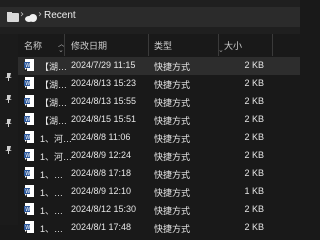 The width and height of the screenshot is (320, 240). What do you see at coordinates (31, 17) in the screenshot?
I see `cloud-icon` at bounding box center [31, 17].